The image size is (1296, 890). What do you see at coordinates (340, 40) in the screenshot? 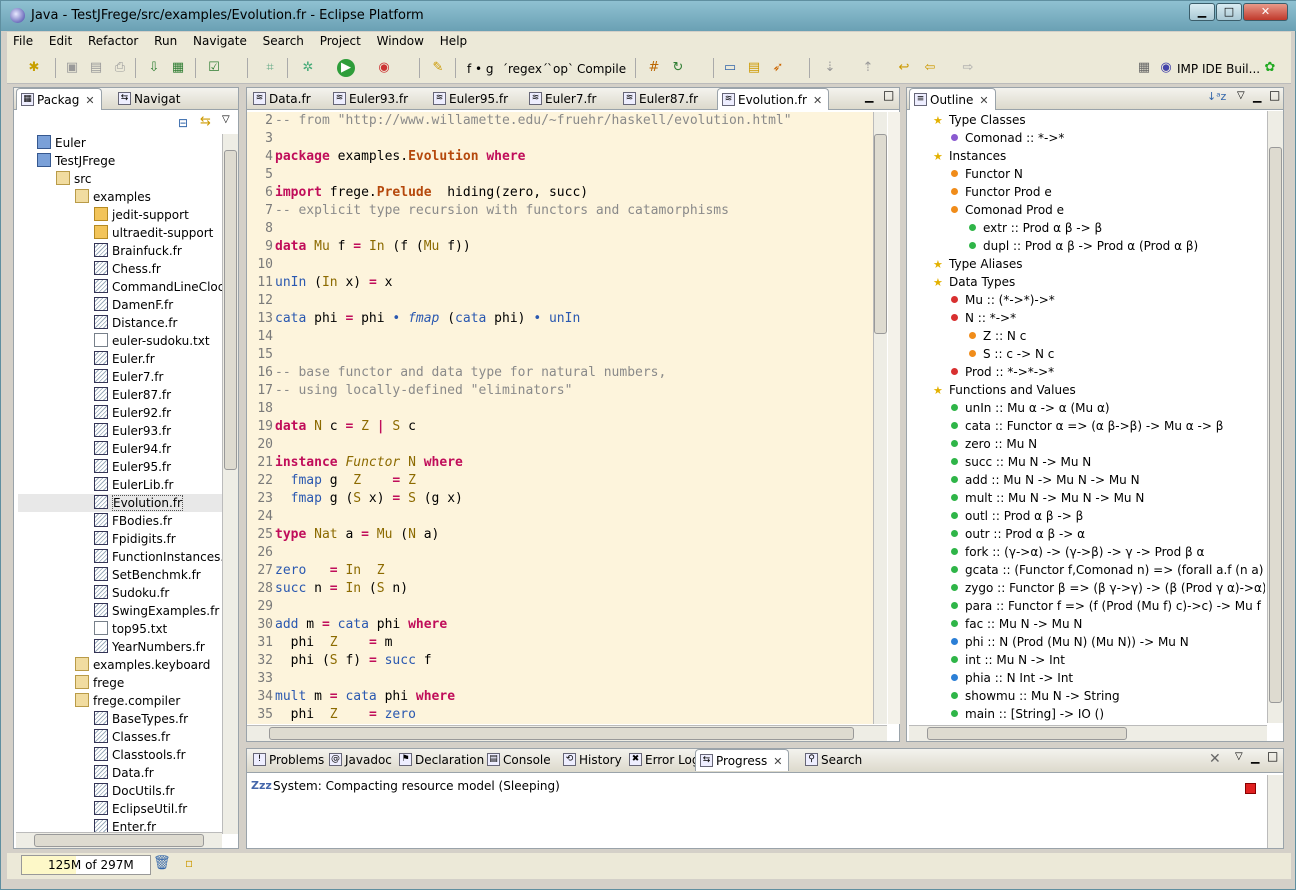
I see `menu-project: Project` at bounding box center [340, 40].